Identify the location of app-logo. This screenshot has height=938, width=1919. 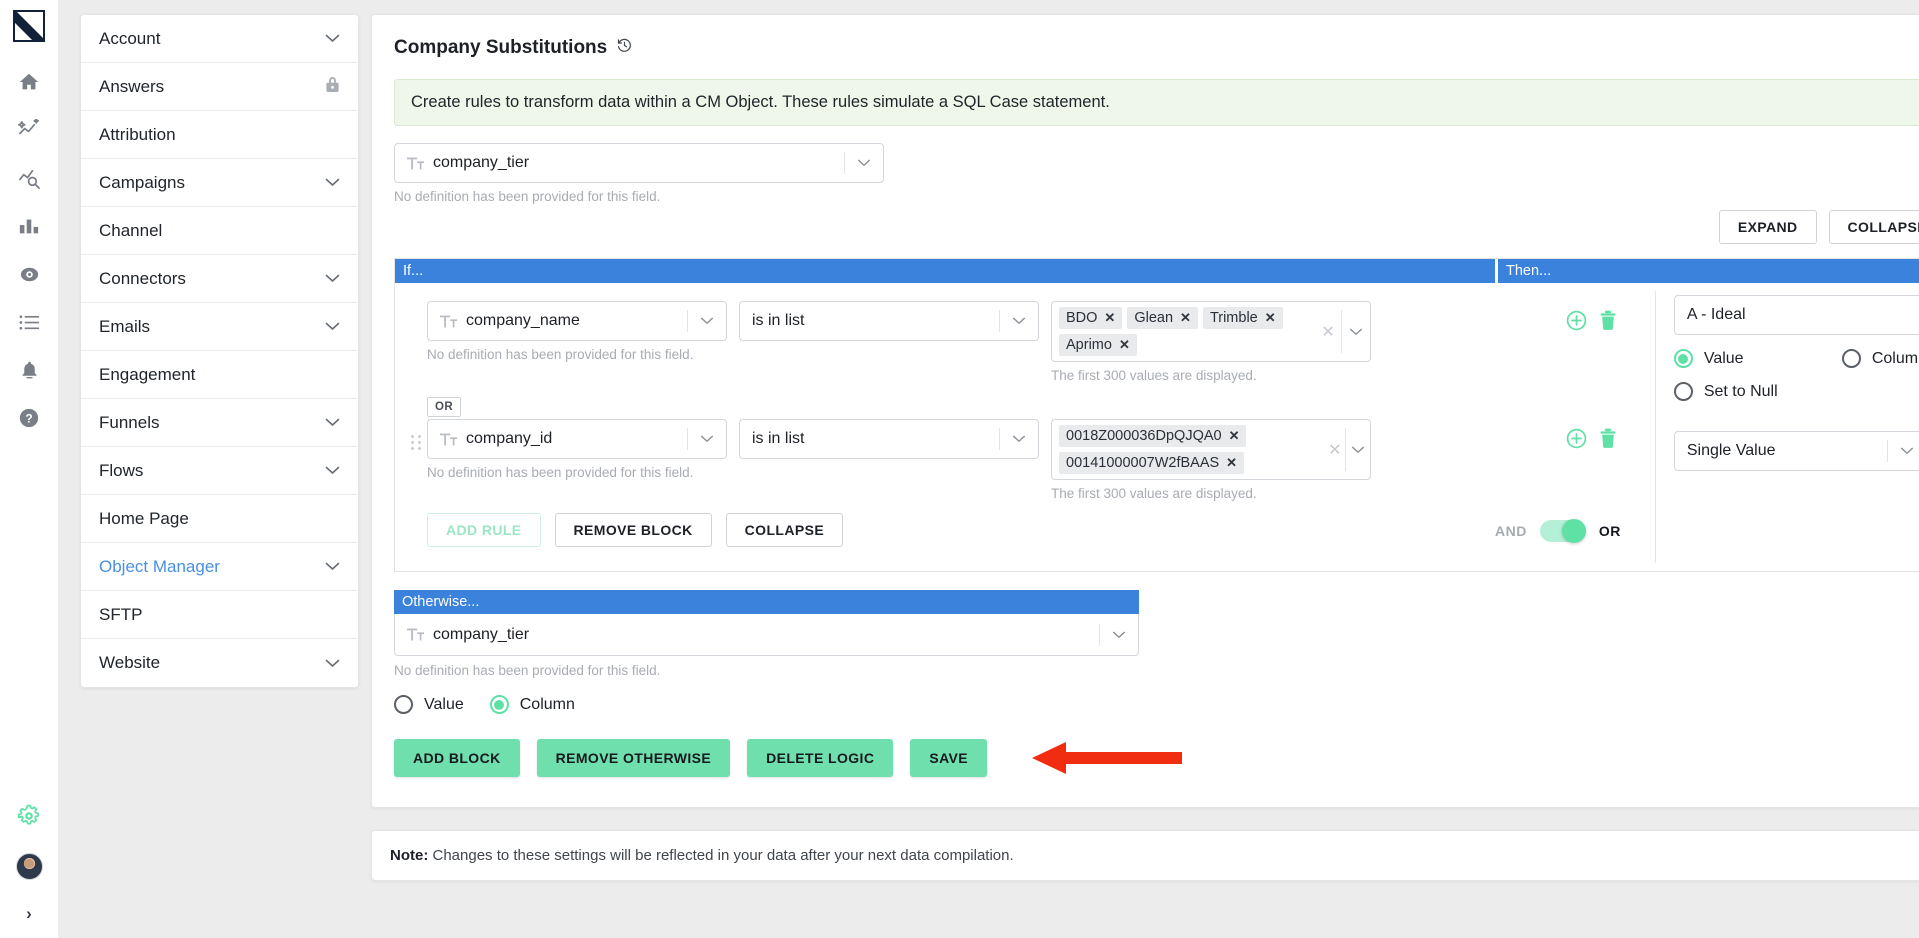
(29, 26).